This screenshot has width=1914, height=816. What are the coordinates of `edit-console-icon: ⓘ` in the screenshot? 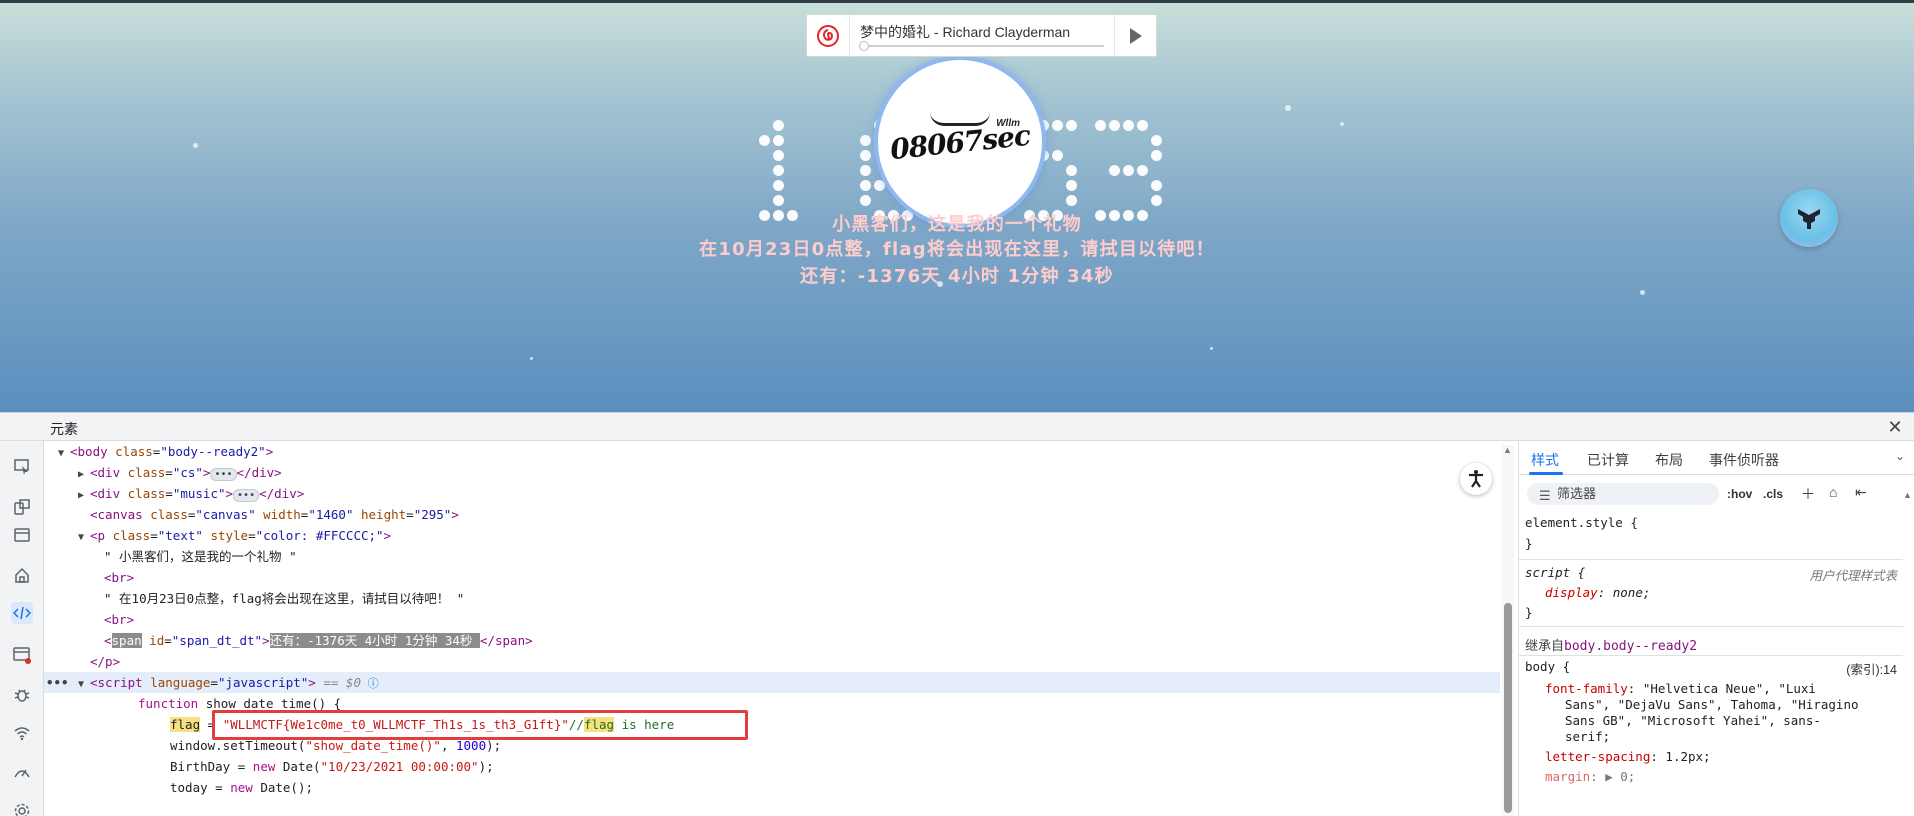 It's located at (370, 683).